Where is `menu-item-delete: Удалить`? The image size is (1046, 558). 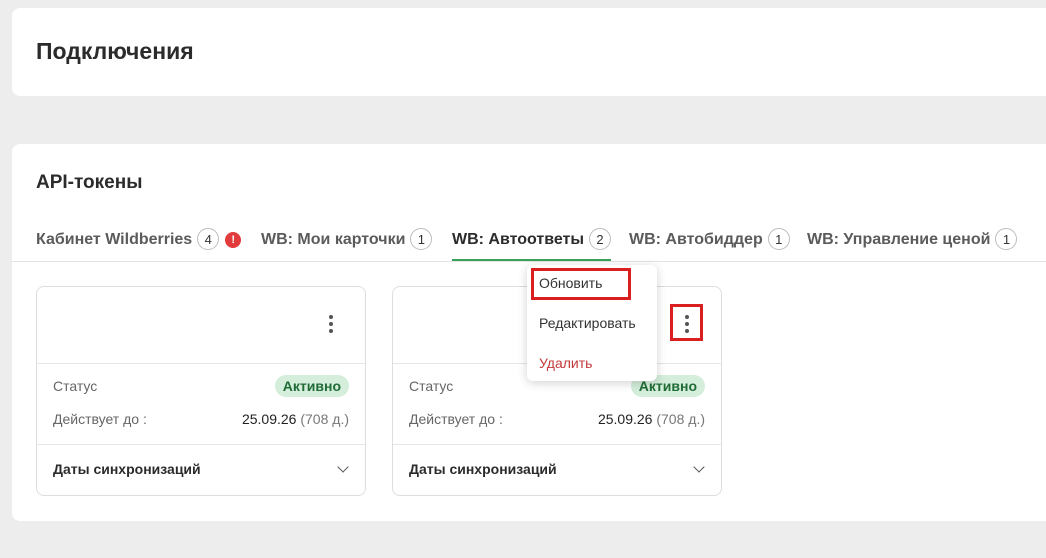
menu-item-delete: Удалить is located at coordinates (565, 363).